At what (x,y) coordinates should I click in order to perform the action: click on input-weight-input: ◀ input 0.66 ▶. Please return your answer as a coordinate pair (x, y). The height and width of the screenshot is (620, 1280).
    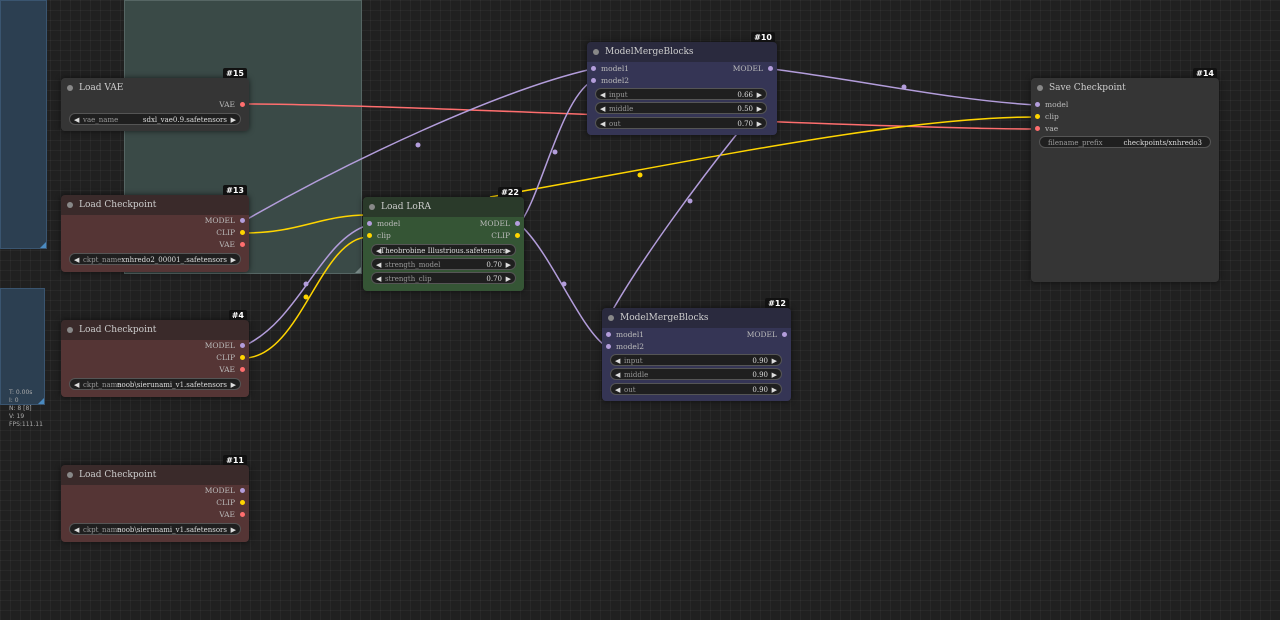
    Looking at the image, I should click on (681, 94).